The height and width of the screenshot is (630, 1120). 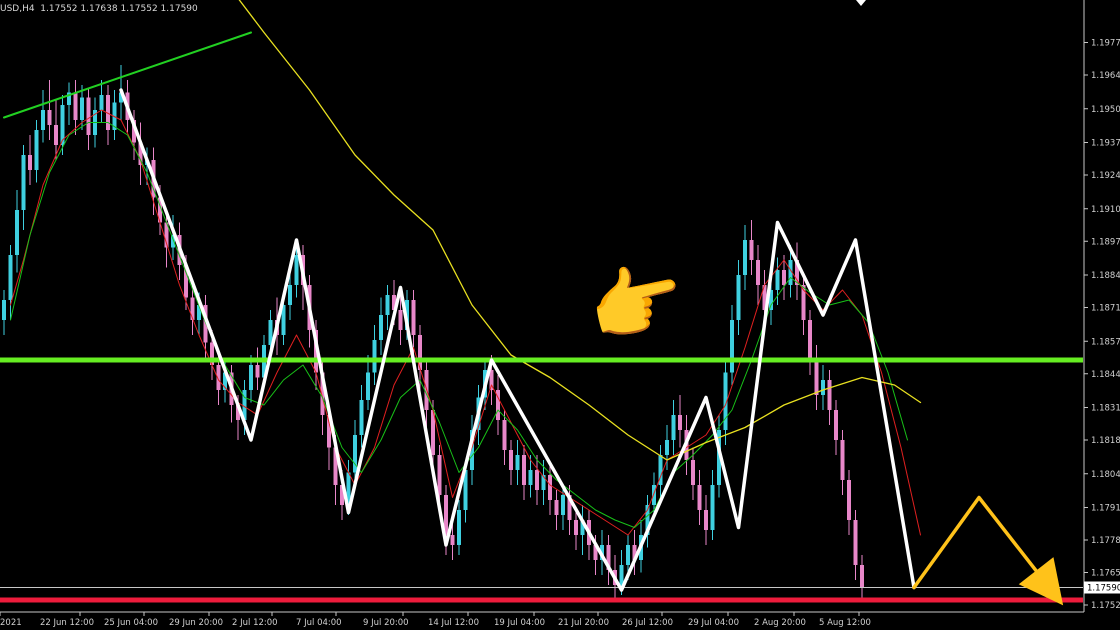 I want to click on x-tick-label: 14 Jul 12:00, so click(x=453, y=623).